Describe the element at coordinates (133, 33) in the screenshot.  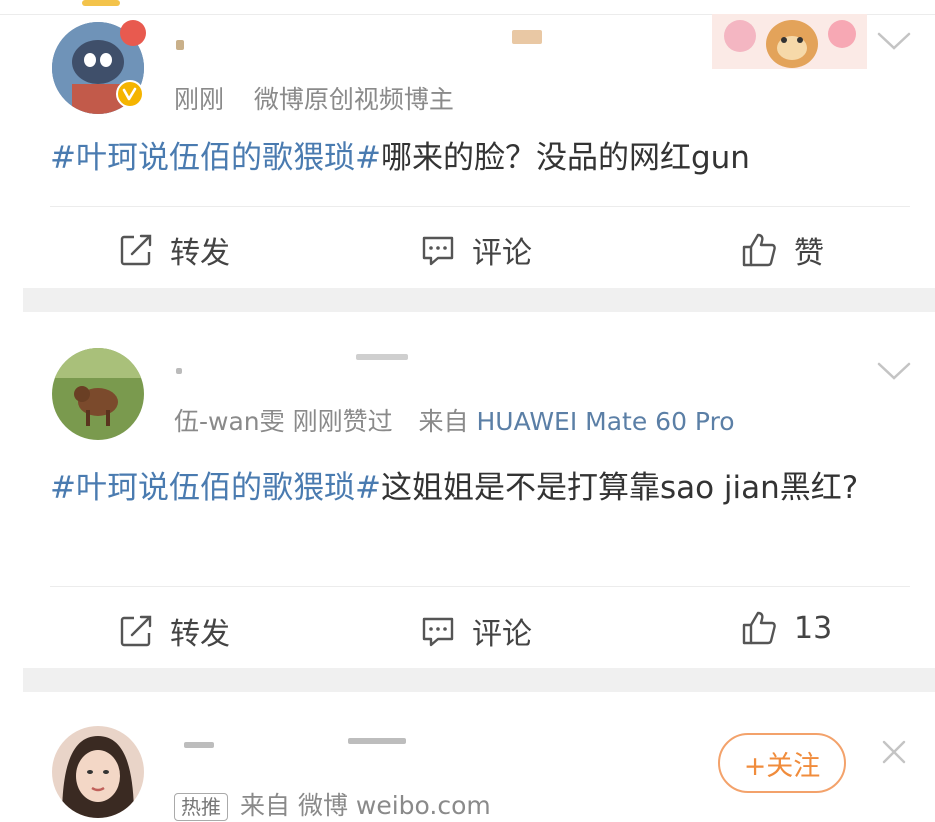
I see `notification-dot` at that location.